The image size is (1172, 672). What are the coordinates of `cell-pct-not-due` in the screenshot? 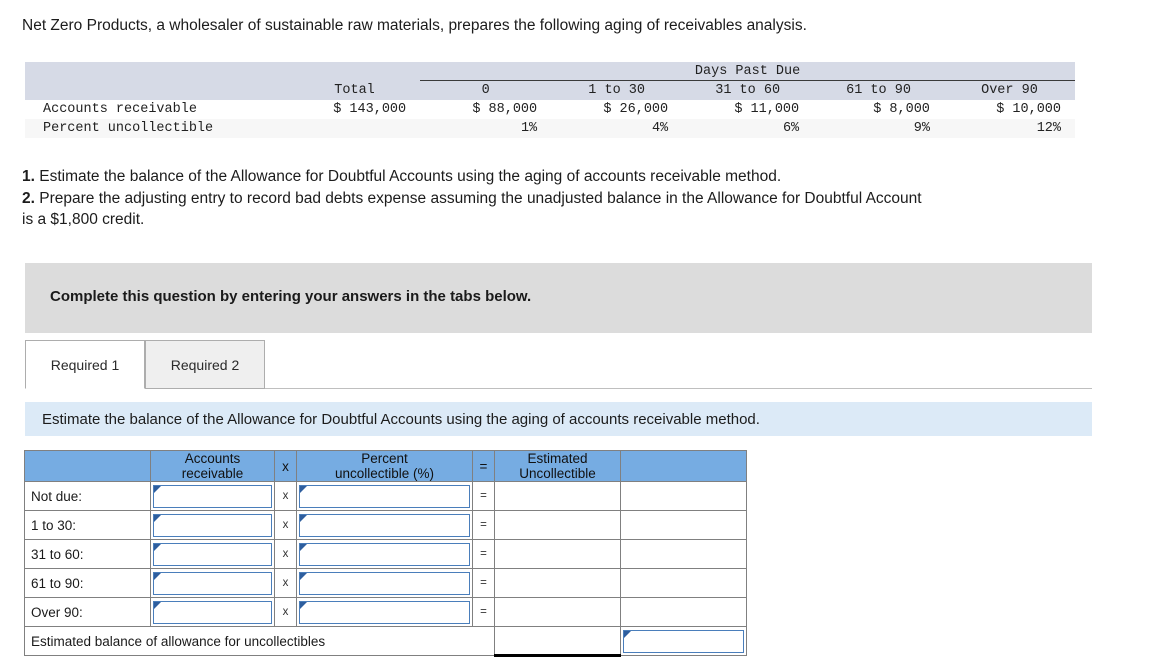 It's located at (384, 496).